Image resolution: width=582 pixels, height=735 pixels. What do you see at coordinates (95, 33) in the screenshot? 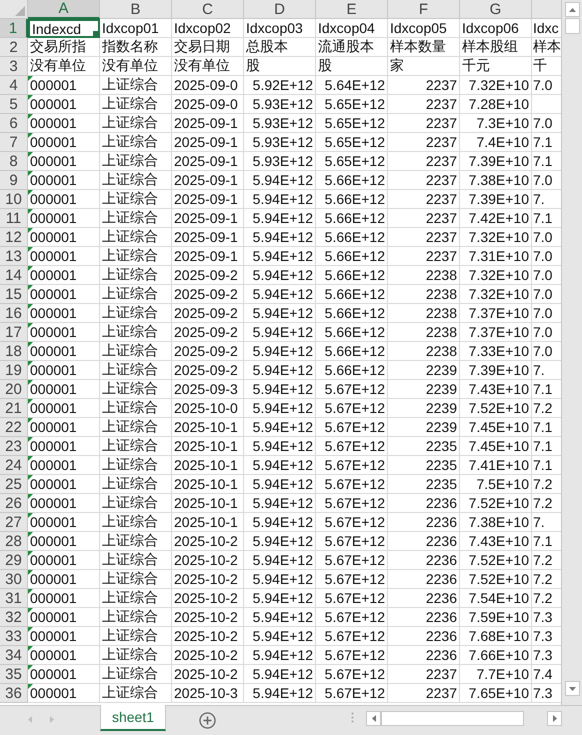
I see `fill-handle` at bounding box center [95, 33].